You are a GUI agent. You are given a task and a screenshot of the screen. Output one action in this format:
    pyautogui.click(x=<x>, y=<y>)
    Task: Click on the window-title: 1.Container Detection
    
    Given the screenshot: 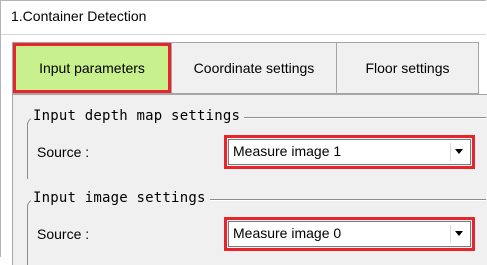 What is the action you would take?
    pyautogui.click(x=79, y=16)
    